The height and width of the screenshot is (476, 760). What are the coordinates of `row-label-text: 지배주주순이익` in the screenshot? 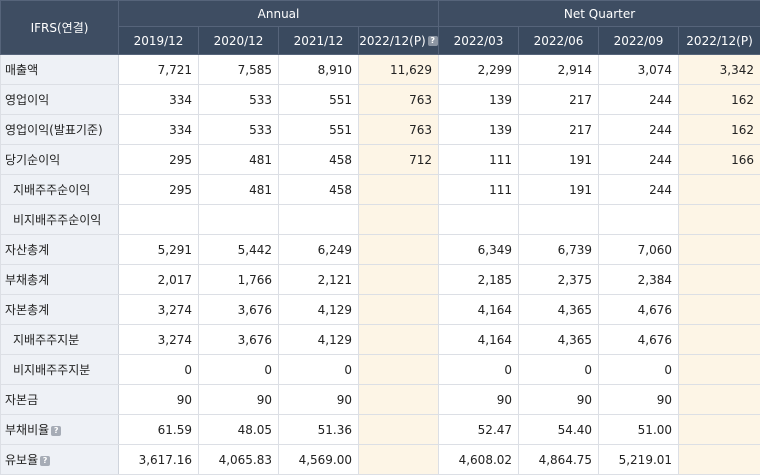 It's located at (52, 190).